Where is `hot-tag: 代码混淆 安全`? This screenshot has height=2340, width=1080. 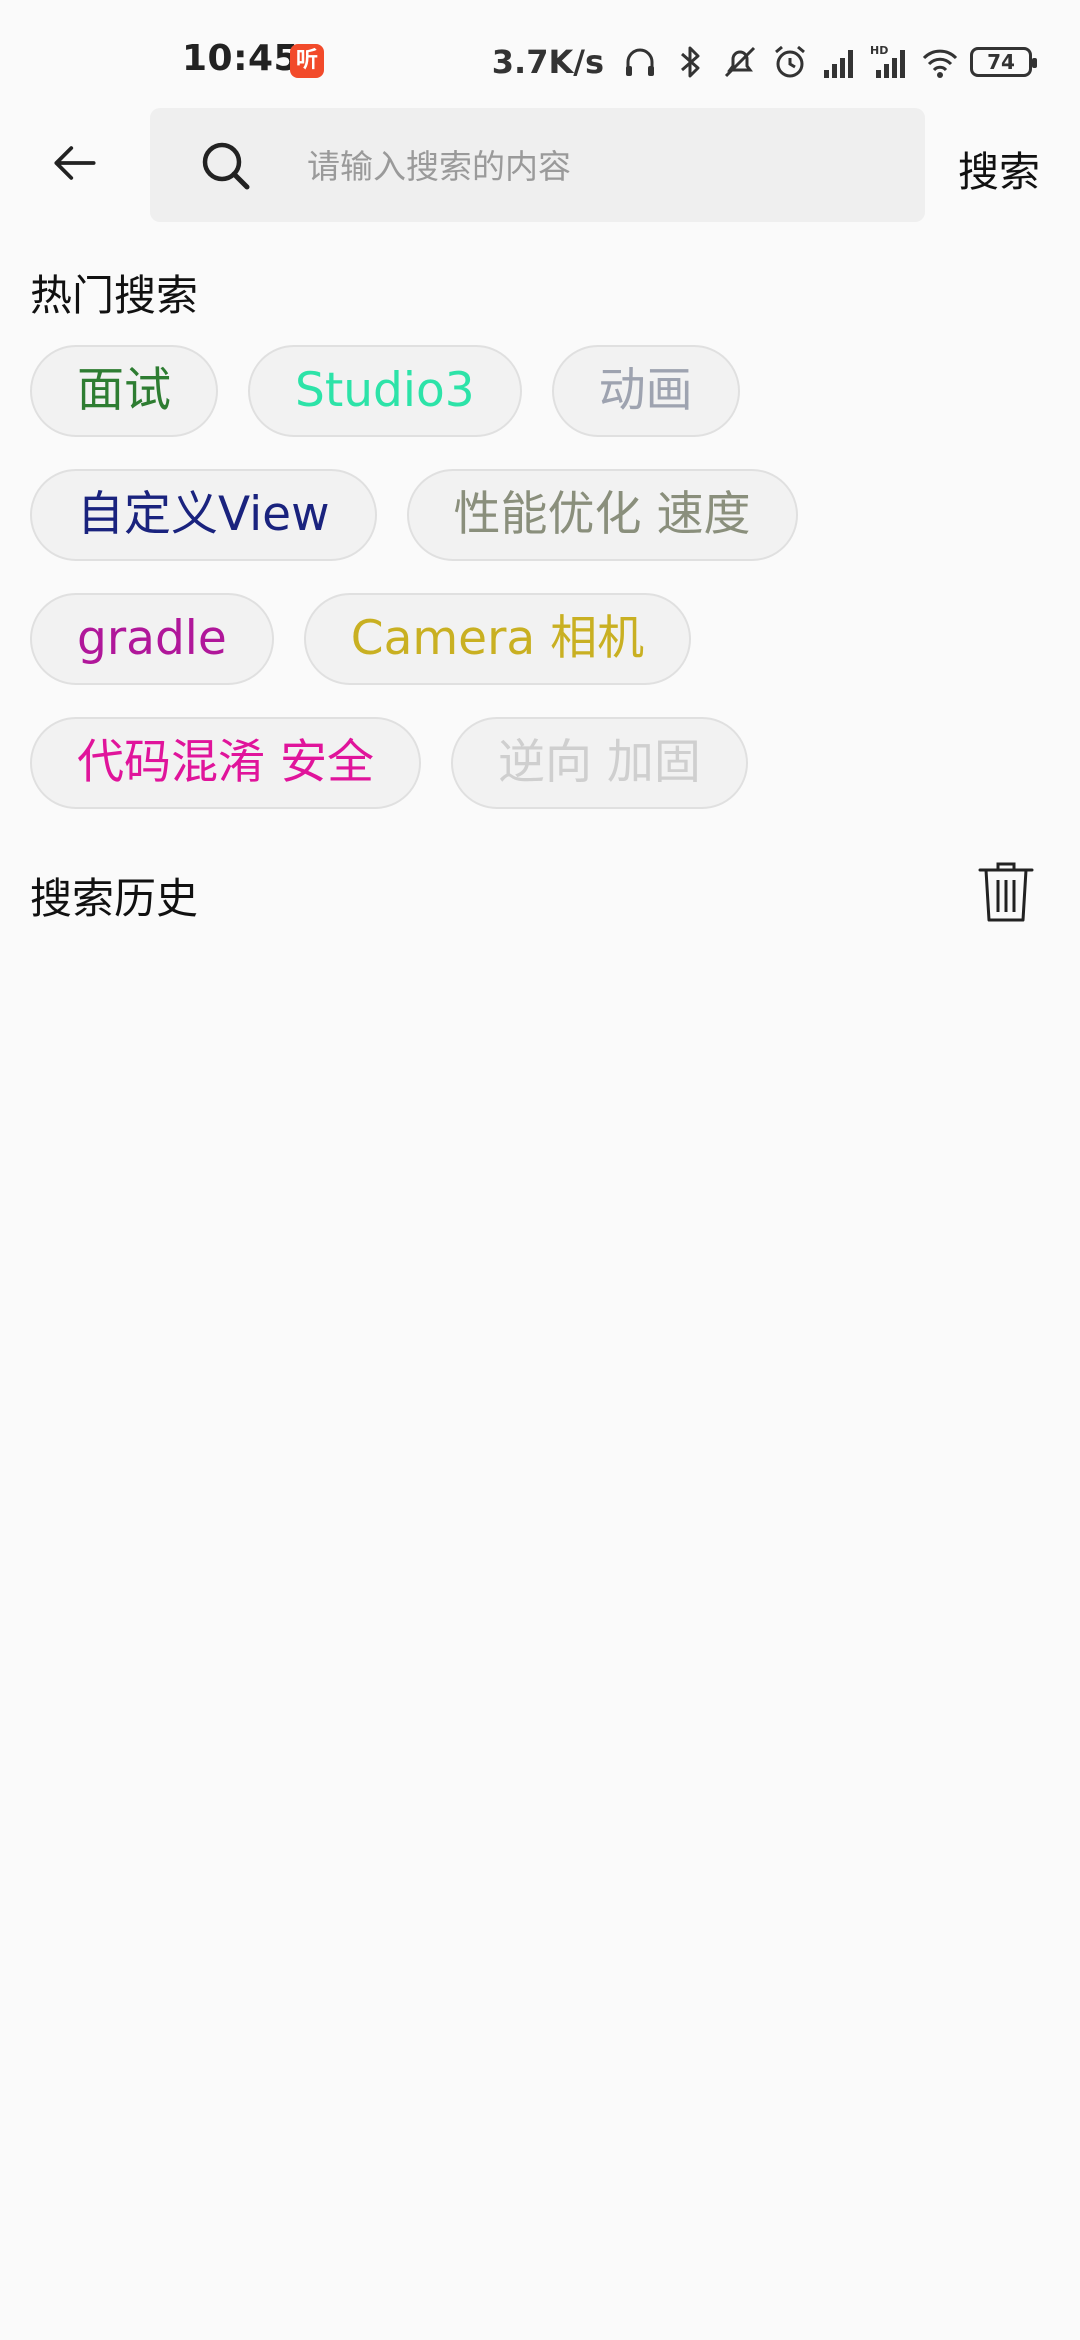
hot-tag: 代码混淆 安全 is located at coordinates (225, 763).